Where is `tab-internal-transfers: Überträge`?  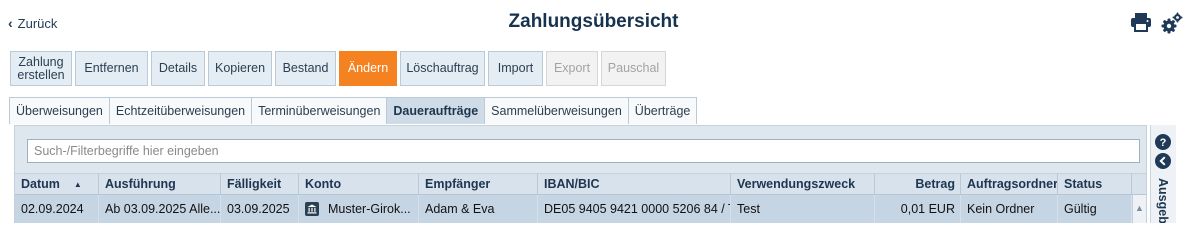
tab-internal-transfers: Überträge is located at coordinates (662, 110).